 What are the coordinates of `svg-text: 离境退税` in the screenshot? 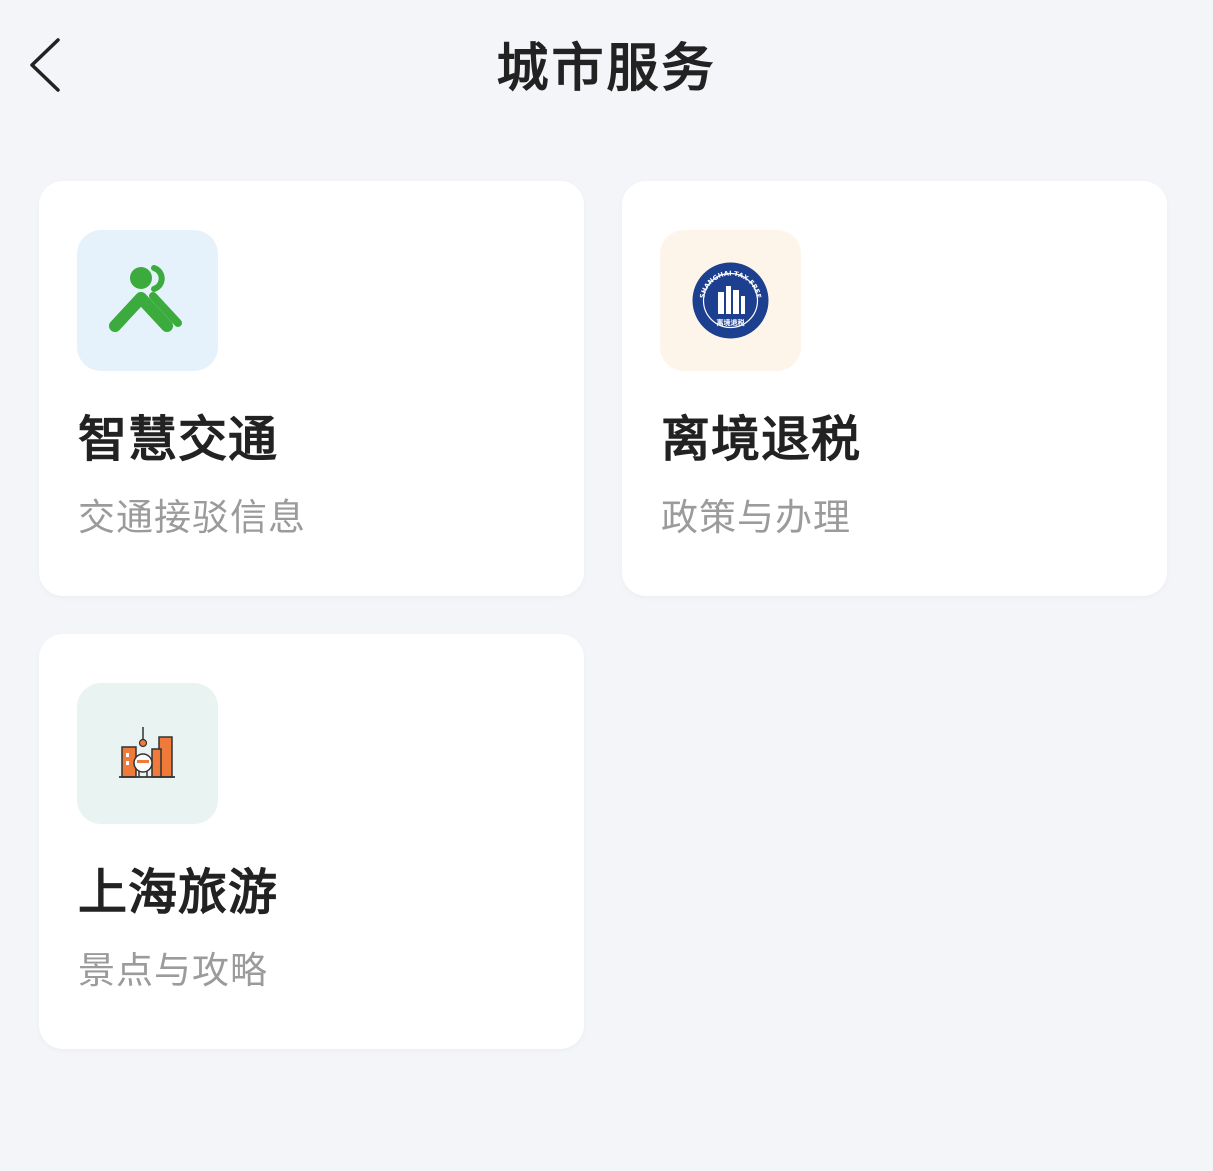 It's located at (731, 322).